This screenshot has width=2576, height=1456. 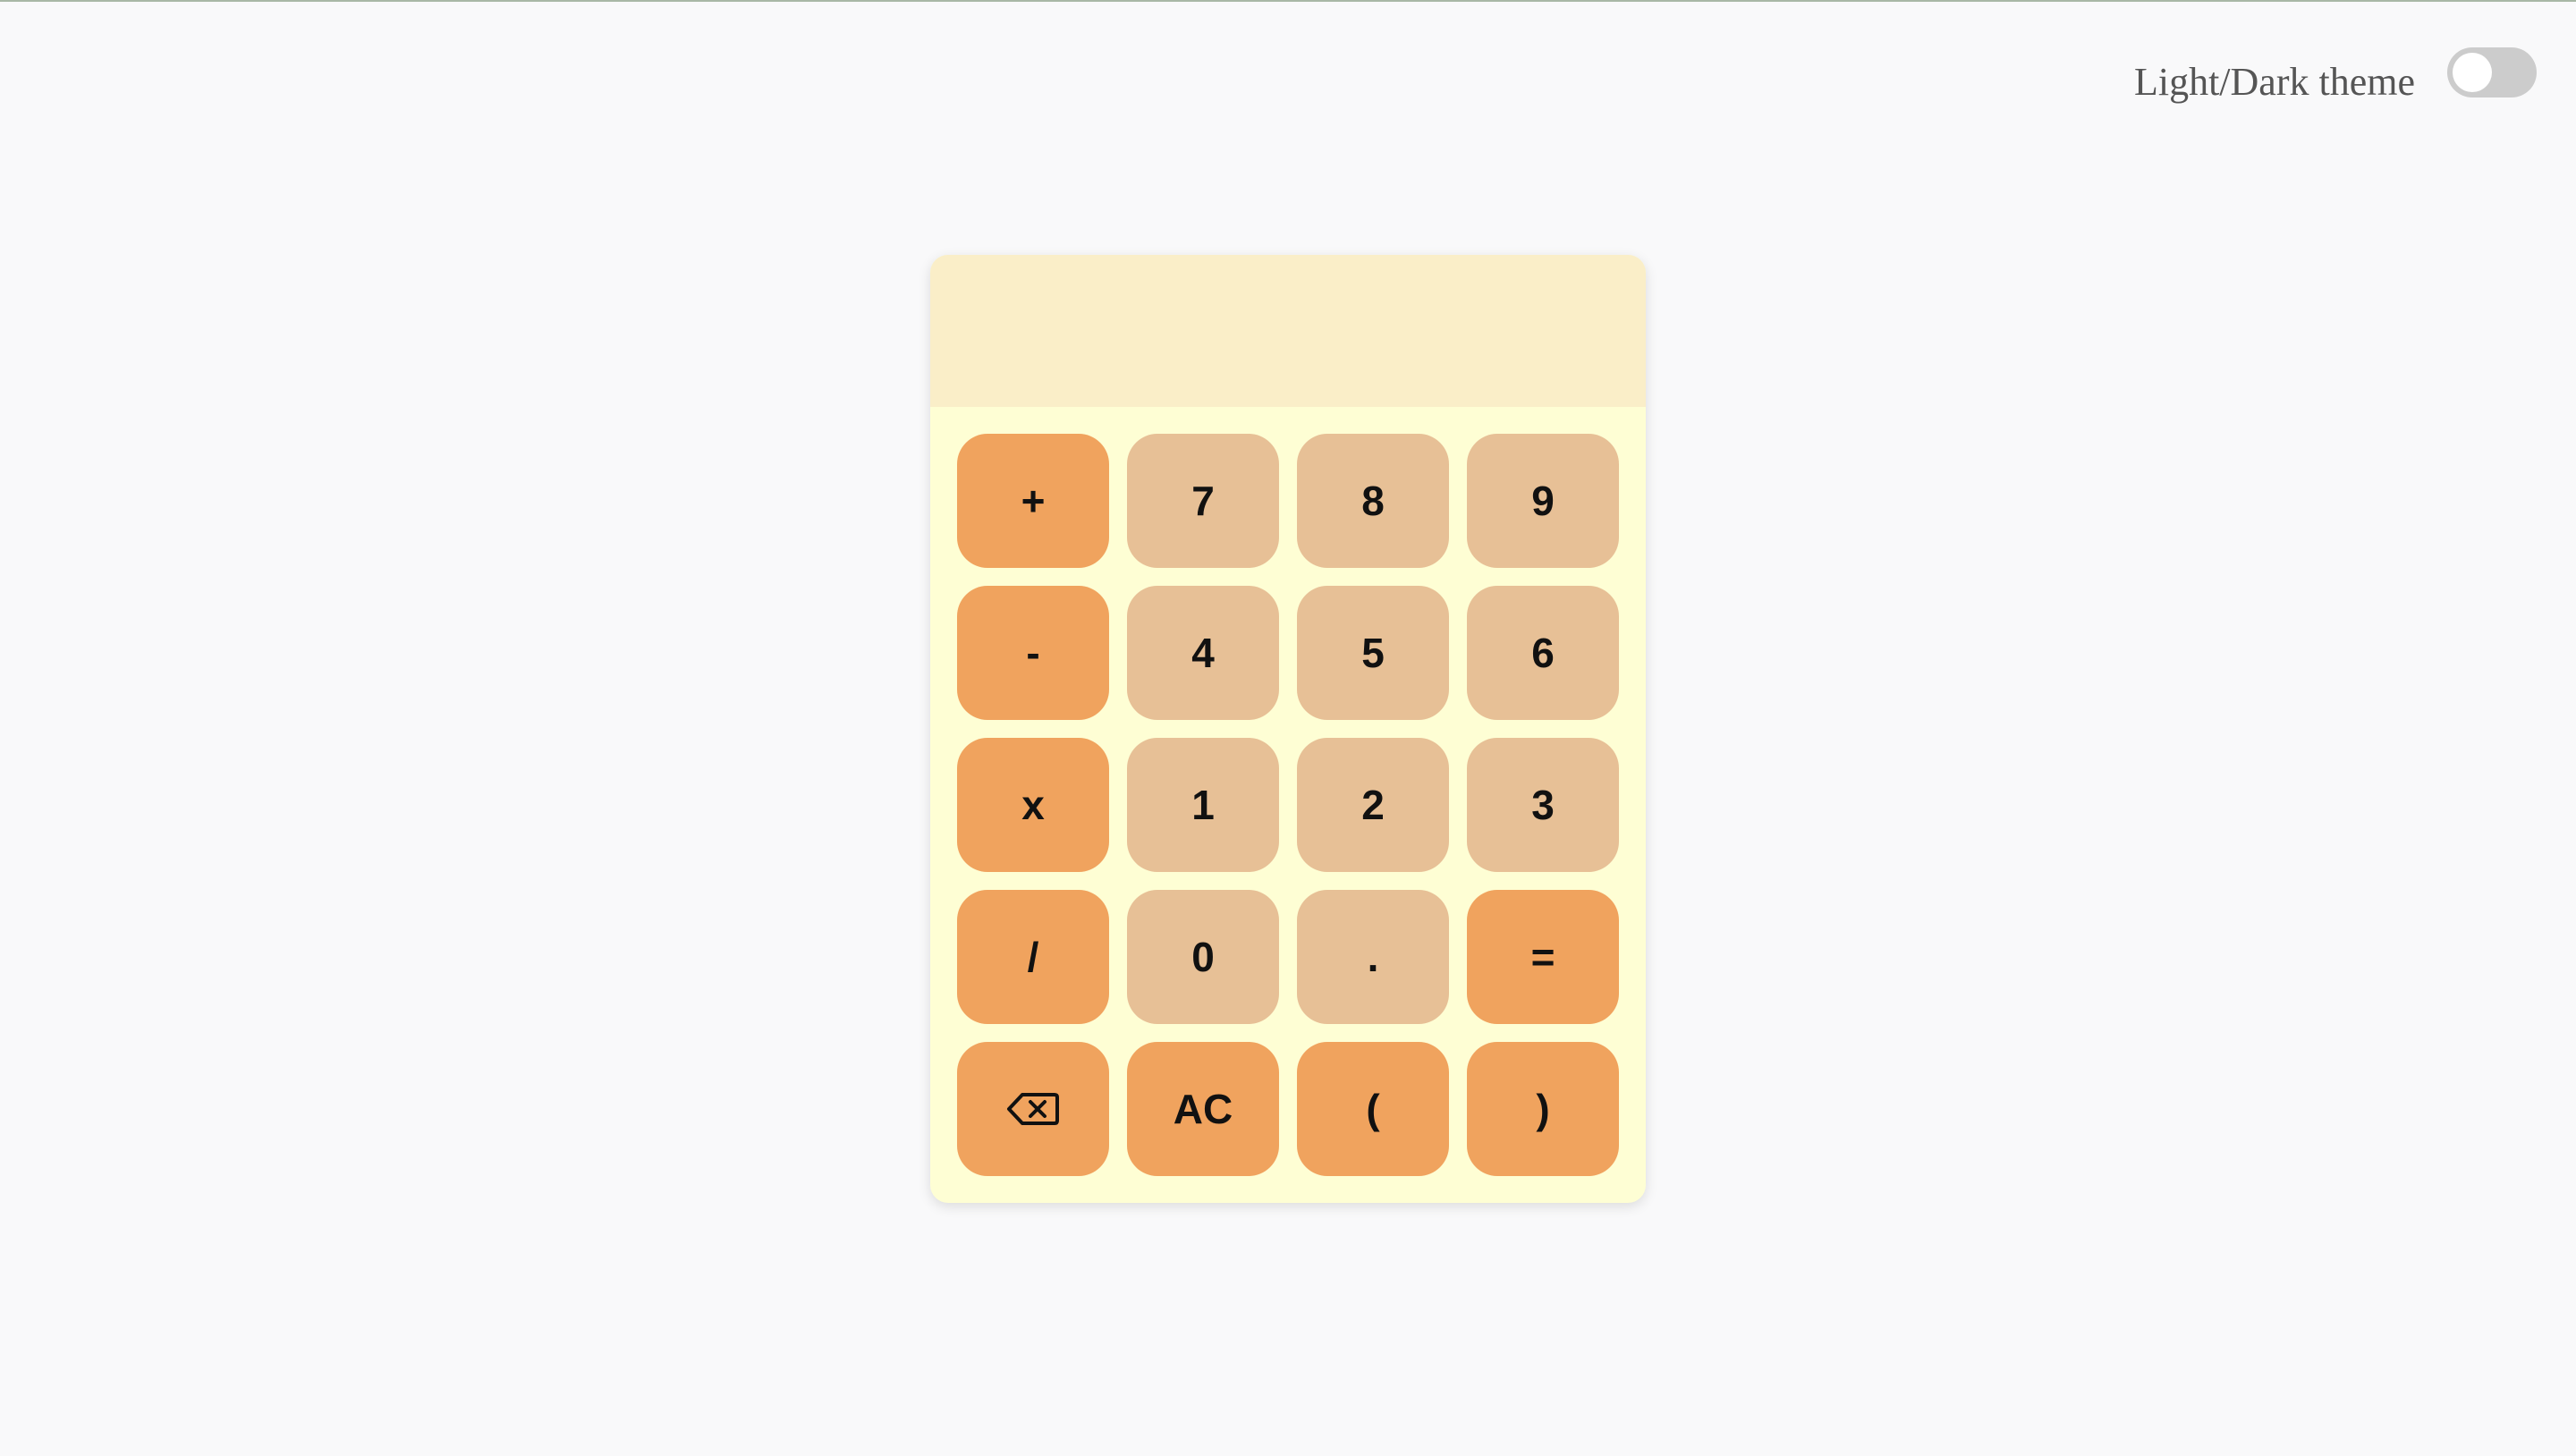 I want to click on five-button: 5, so click(x=1373, y=653).